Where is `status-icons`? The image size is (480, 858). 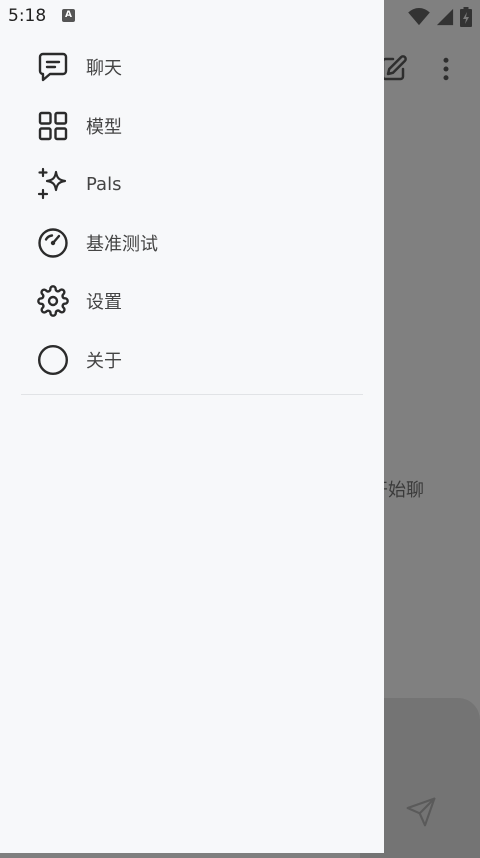 status-icons is located at coordinates (440, 17).